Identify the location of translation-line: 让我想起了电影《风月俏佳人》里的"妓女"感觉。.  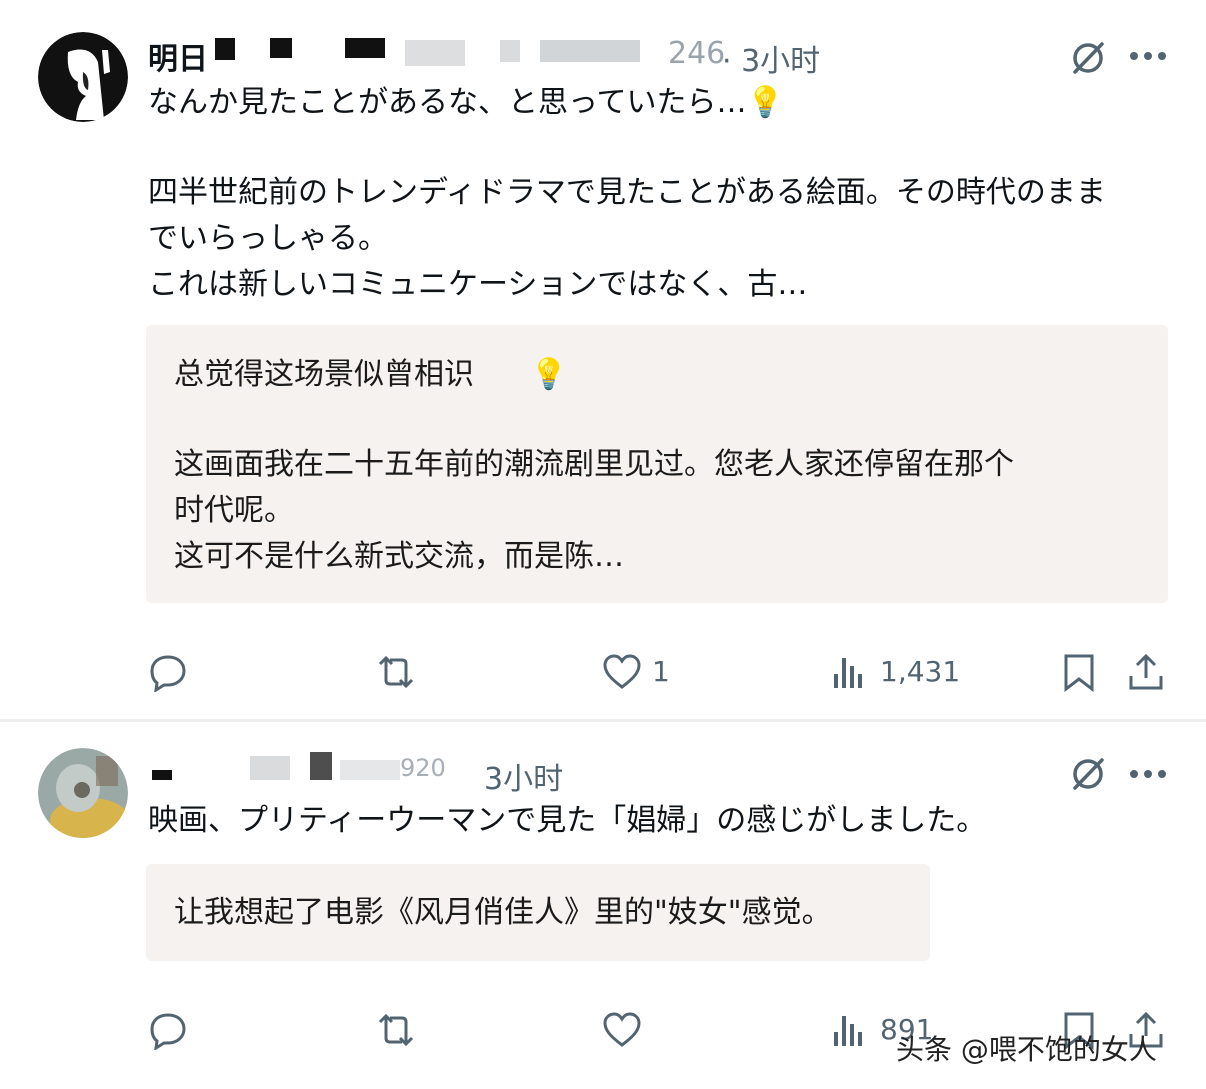
(503, 912).